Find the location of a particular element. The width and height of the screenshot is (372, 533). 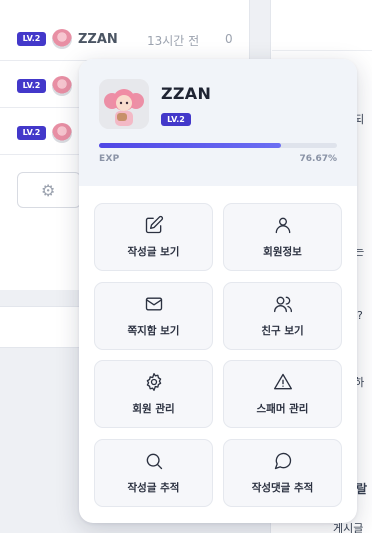

exp-progress-fill is located at coordinates (190, 145).